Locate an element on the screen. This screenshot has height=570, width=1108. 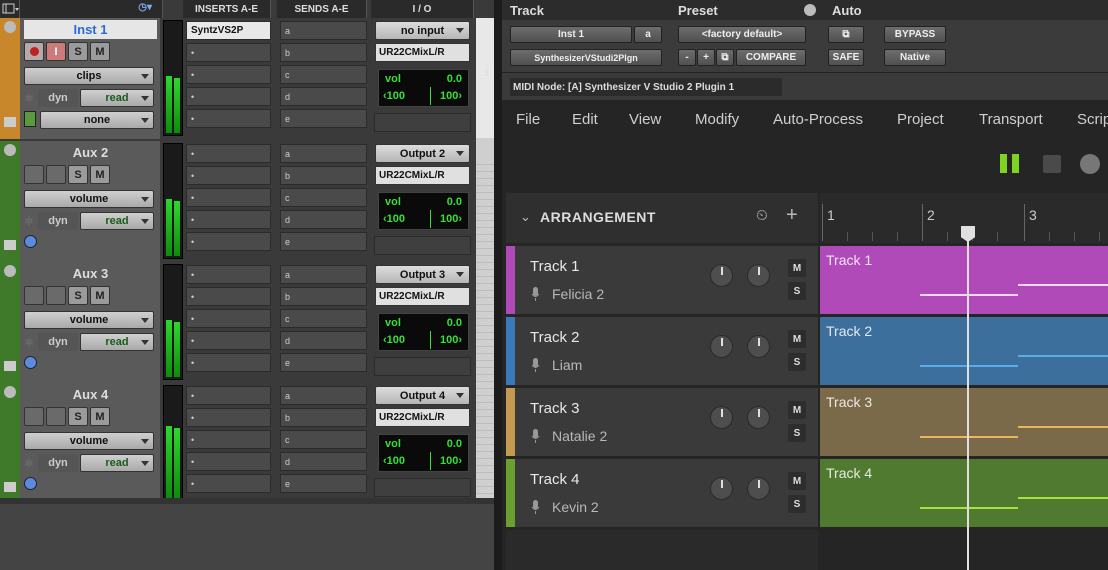
safe-button: SAFE is located at coordinates (846, 57).